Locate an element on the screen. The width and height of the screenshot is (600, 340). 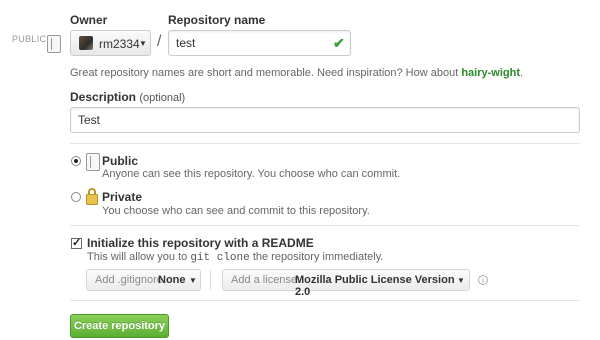
owner-select: rm2334 ▼ is located at coordinates (110, 43).